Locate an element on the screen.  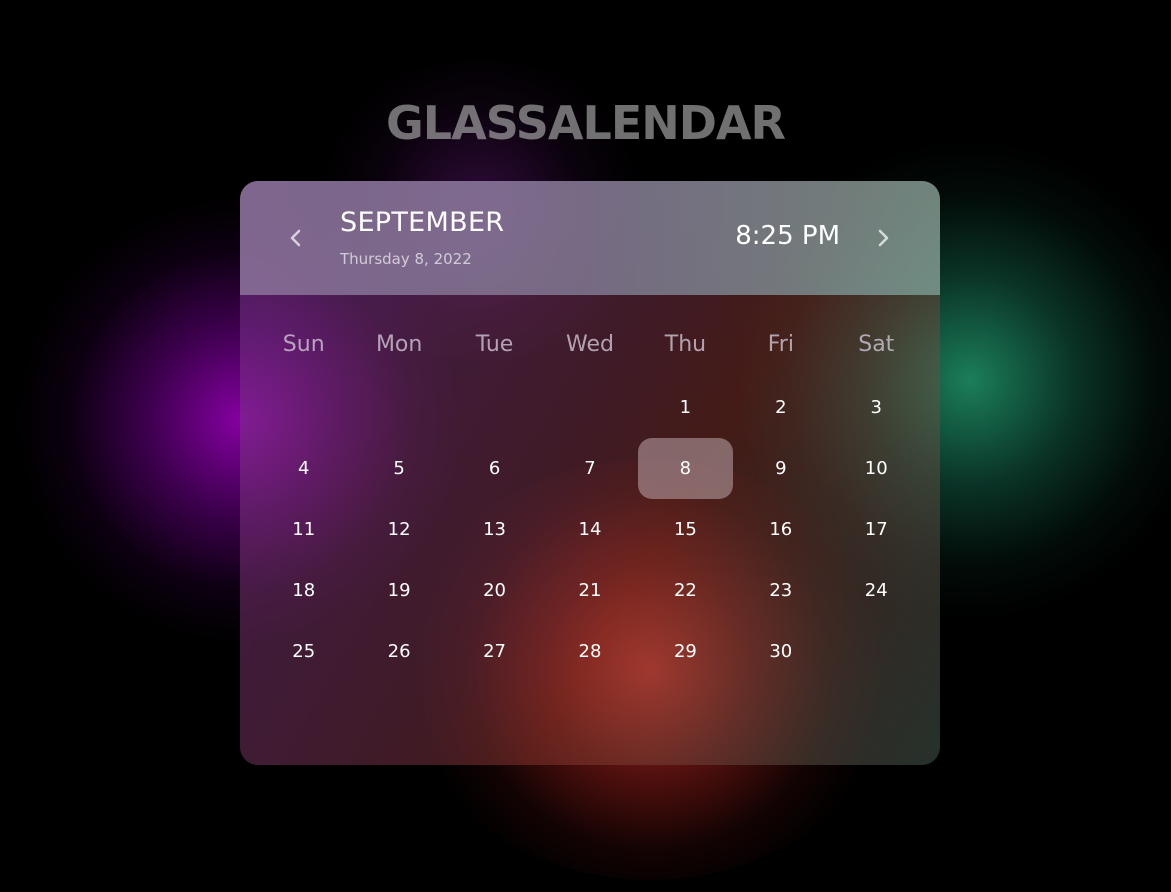
day-number: 21 is located at coordinates (590, 590).